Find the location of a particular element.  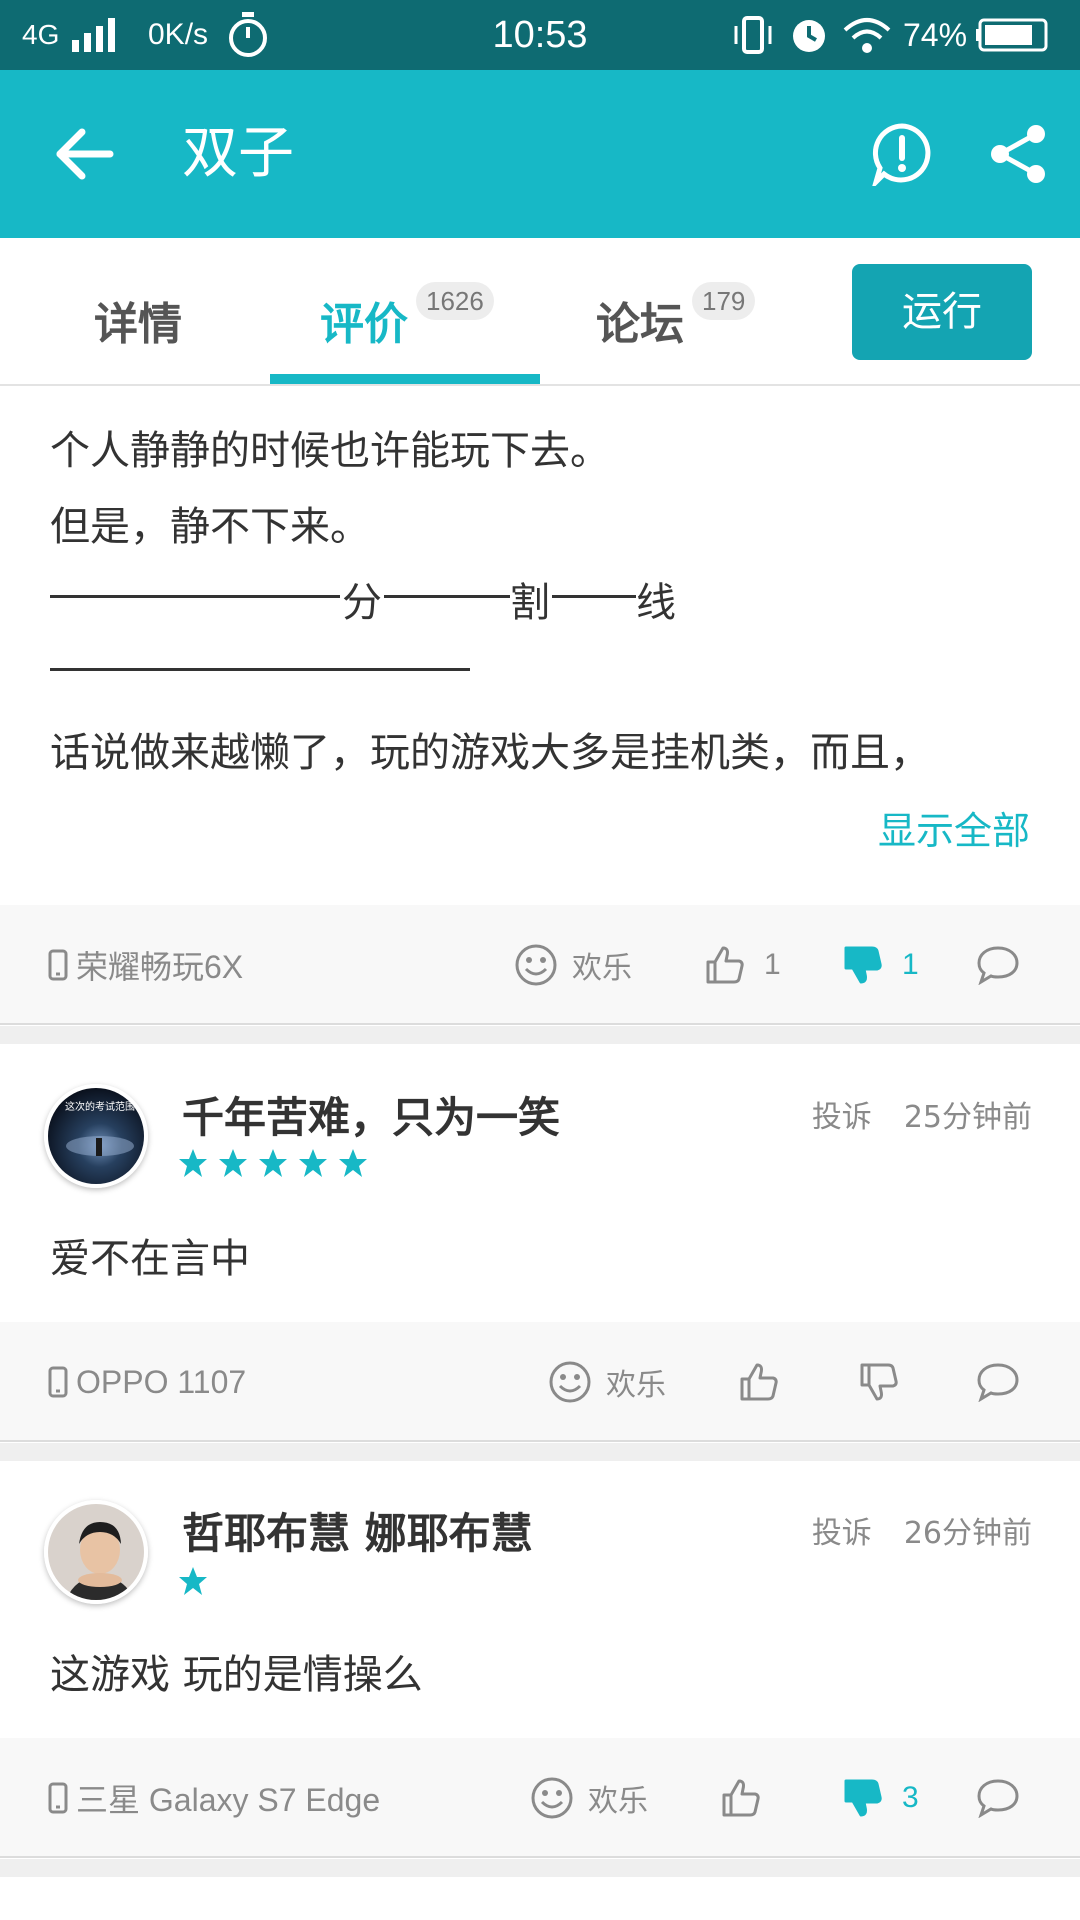

avatar-caption: 这次的考试范围 is located at coordinates (100, 1106).